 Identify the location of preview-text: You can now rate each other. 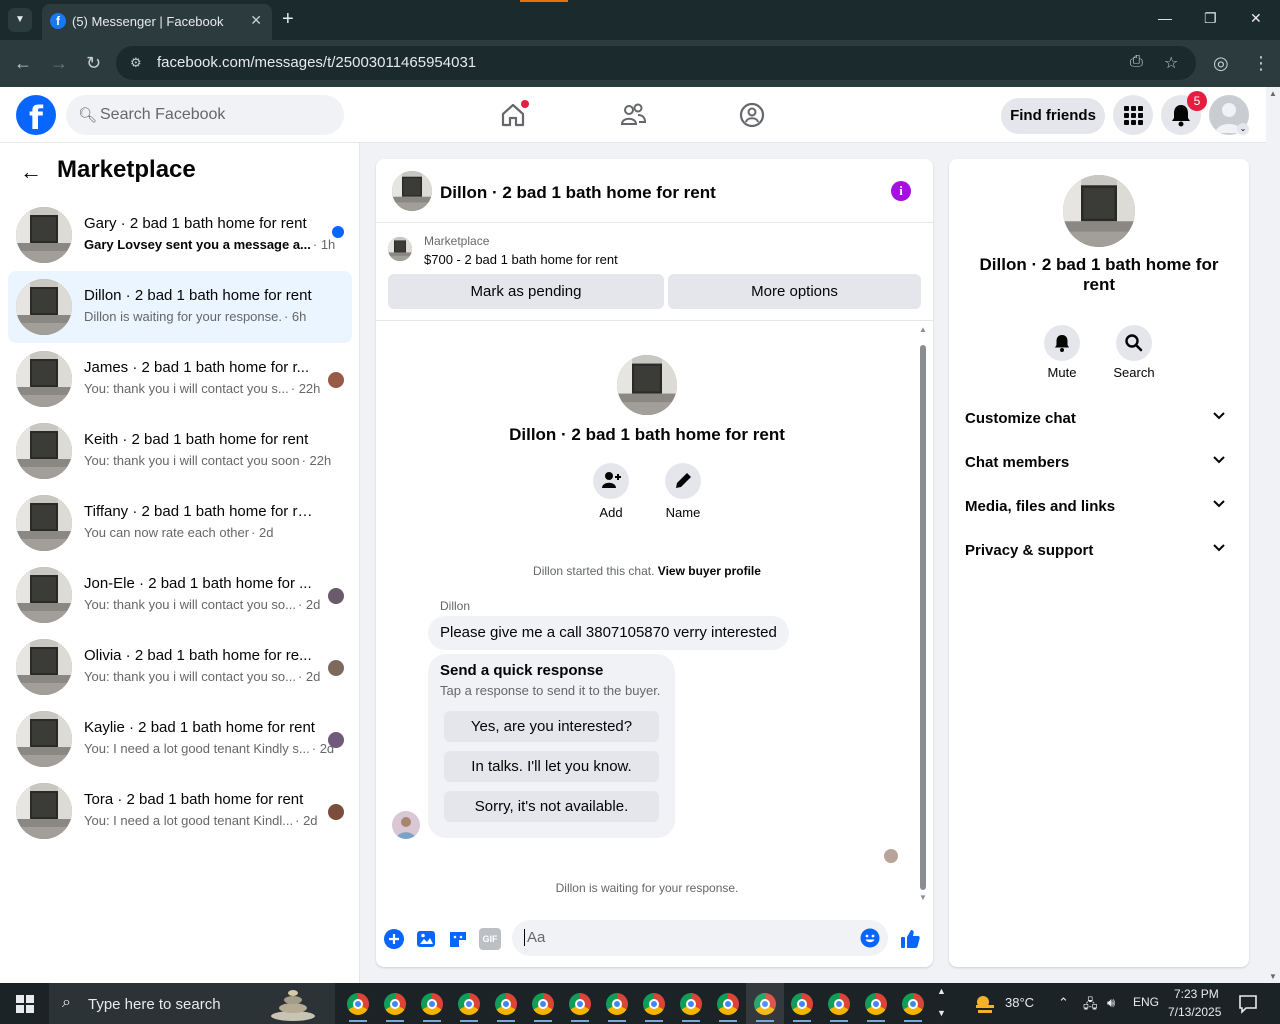
(167, 532).